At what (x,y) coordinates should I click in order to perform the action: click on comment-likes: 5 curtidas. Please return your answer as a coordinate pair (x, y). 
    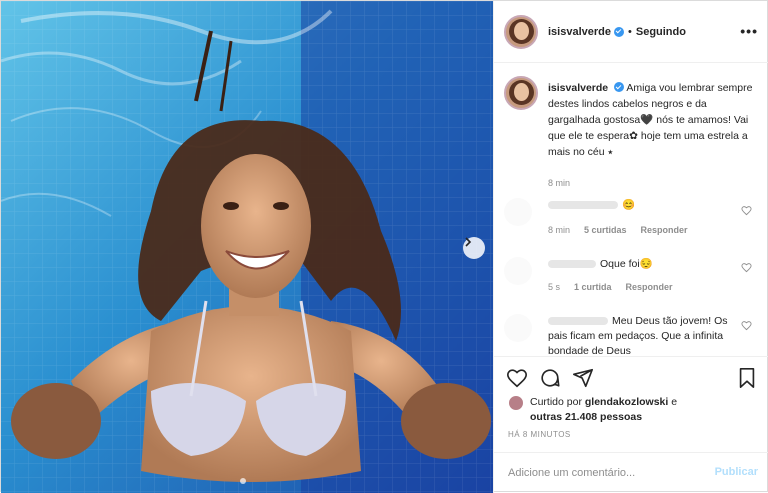
    Looking at the image, I should click on (605, 230).